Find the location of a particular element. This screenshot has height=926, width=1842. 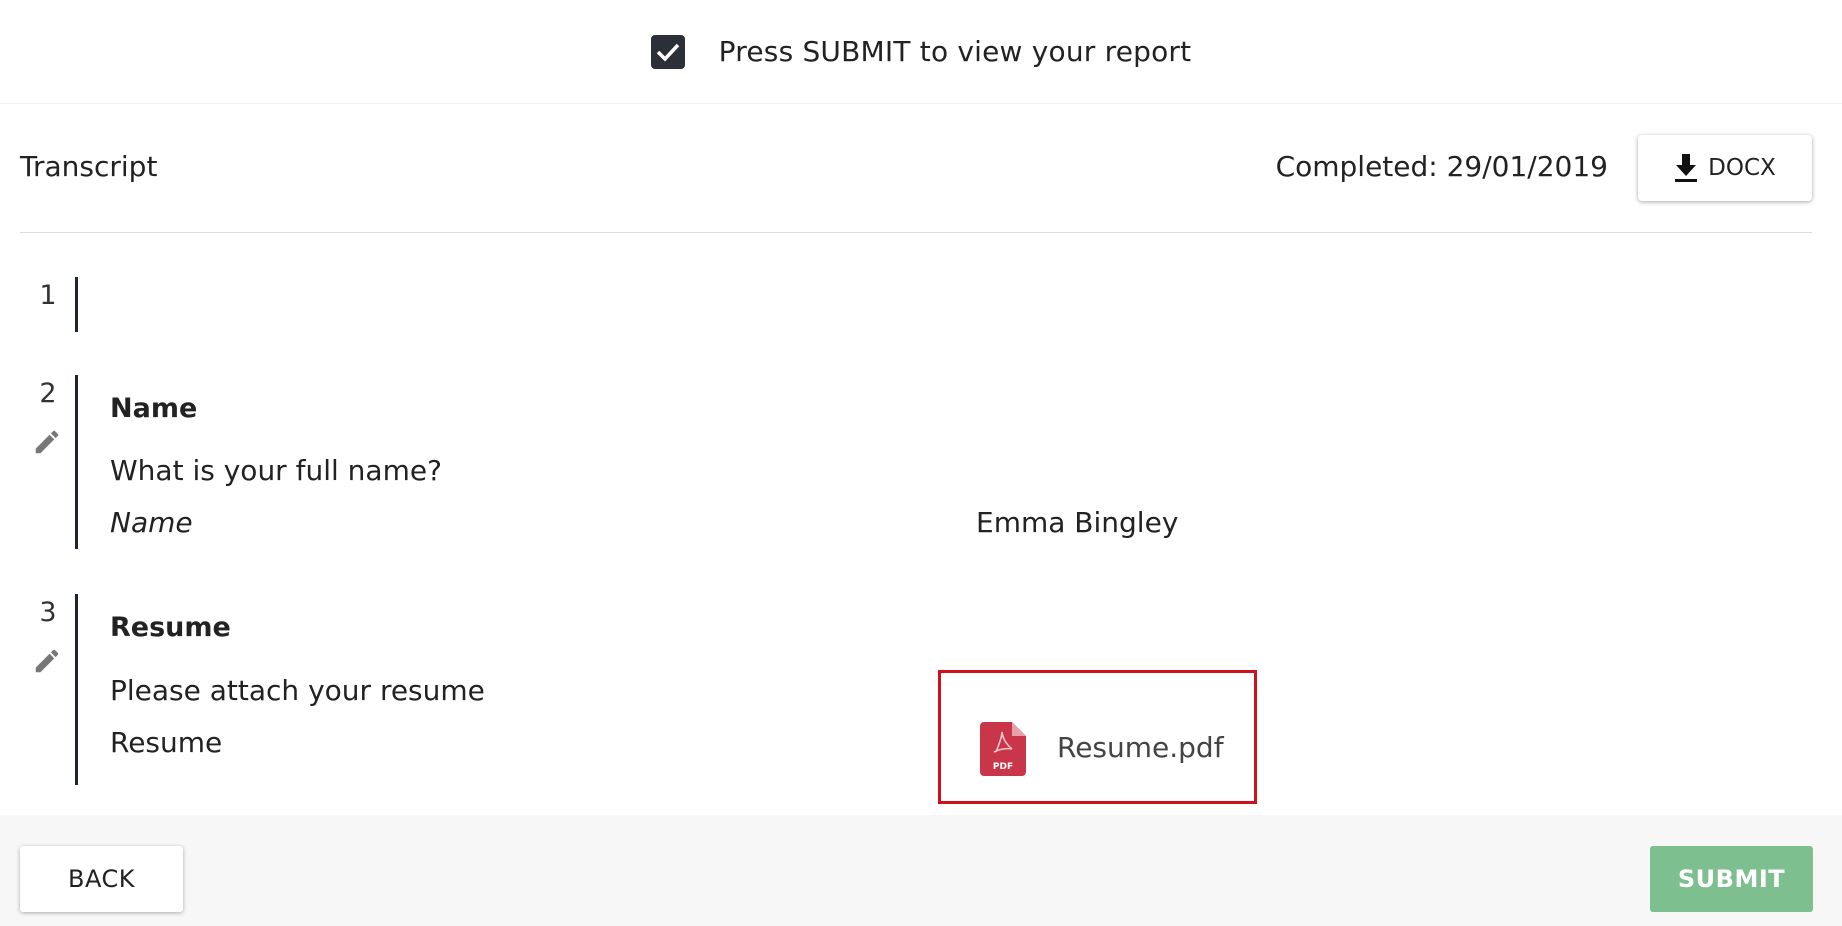

submit-banner: Press SUBMIT to view your report is located at coordinates (921, 52).